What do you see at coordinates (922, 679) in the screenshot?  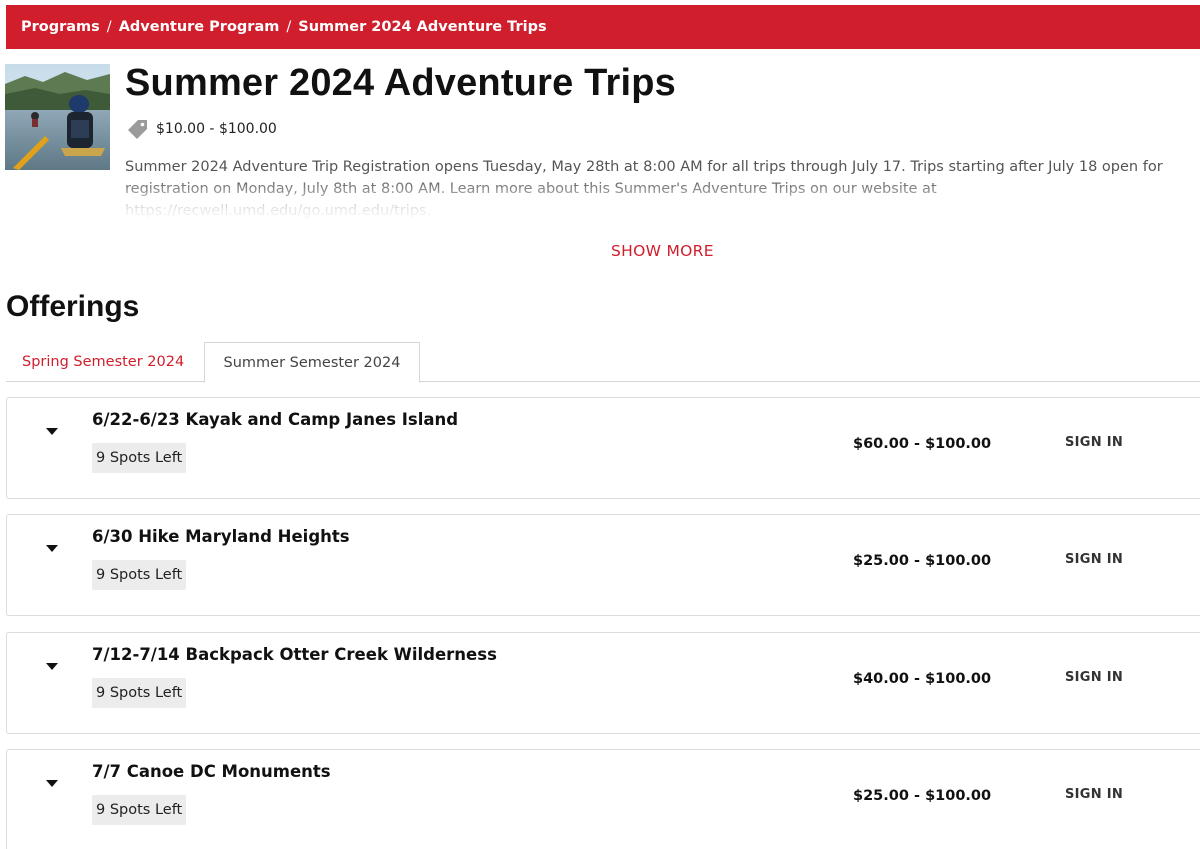 I see `offering-price: $40.00 - $100.00` at bounding box center [922, 679].